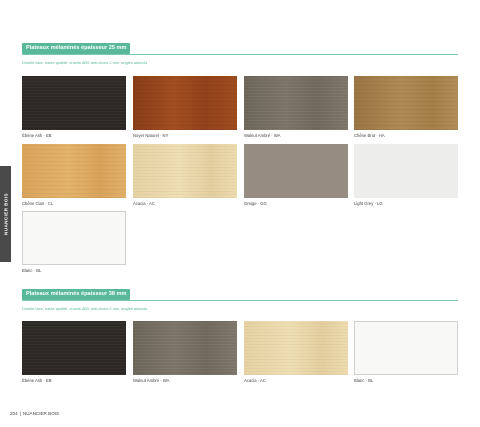 The image size is (480, 427). What do you see at coordinates (76, 48) in the screenshot?
I see `section-title: Plateaux mélaminés épaisseur 25 mm` at bounding box center [76, 48].